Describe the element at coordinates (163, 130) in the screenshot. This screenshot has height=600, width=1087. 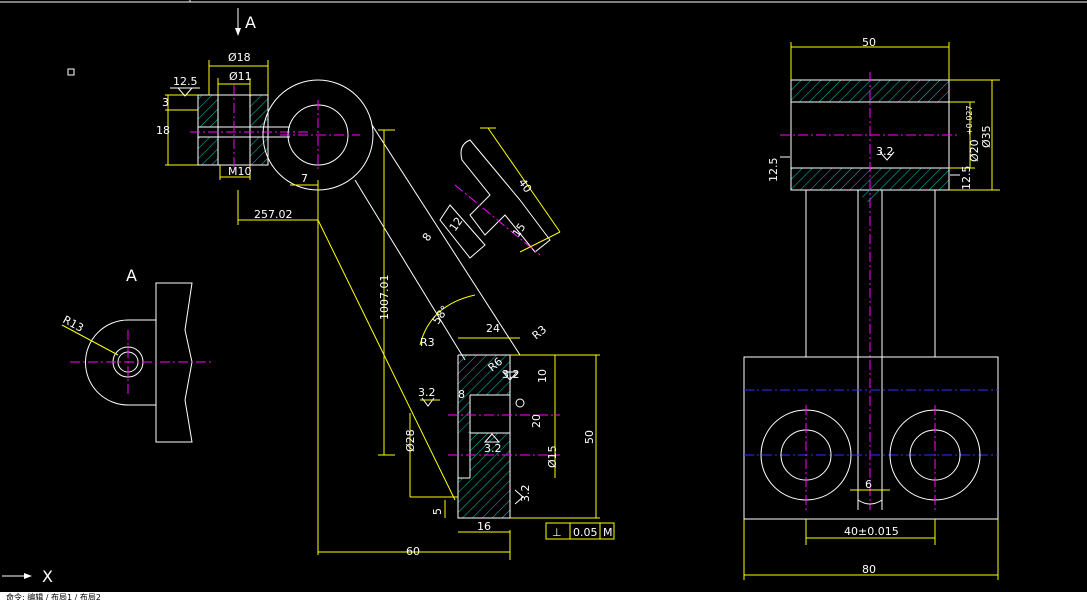
I see `dim-18: 18` at that location.